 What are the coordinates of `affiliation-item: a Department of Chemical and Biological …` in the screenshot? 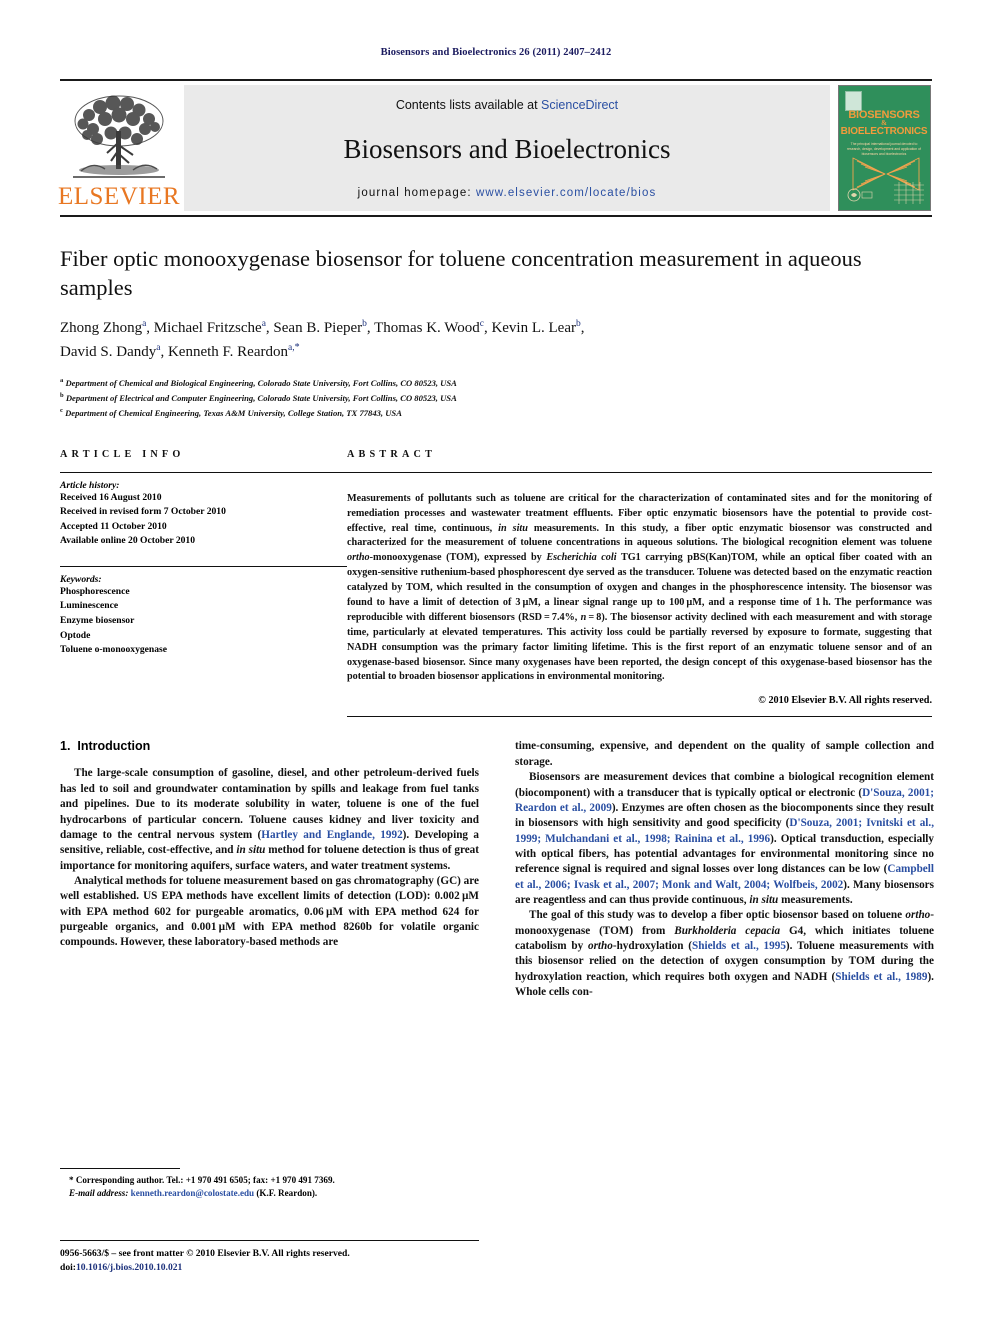 It's located at (496, 383).